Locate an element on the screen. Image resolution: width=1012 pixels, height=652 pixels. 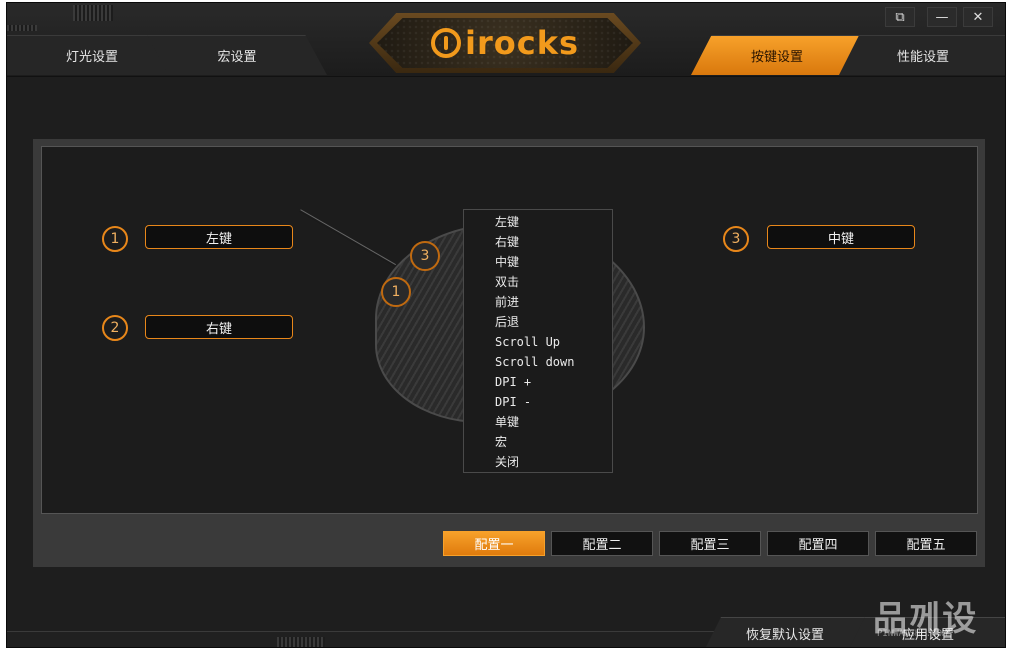
dropdown-item: 关闭 is located at coordinates (538, 462).